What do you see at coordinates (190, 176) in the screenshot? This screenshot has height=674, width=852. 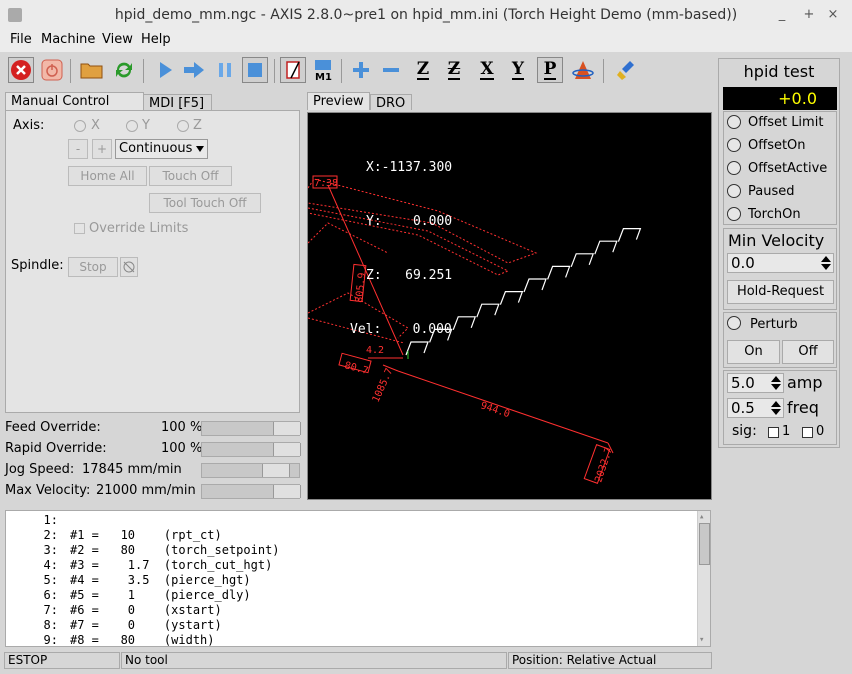 I see `touch-off-button: Touch Off` at bounding box center [190, 176].